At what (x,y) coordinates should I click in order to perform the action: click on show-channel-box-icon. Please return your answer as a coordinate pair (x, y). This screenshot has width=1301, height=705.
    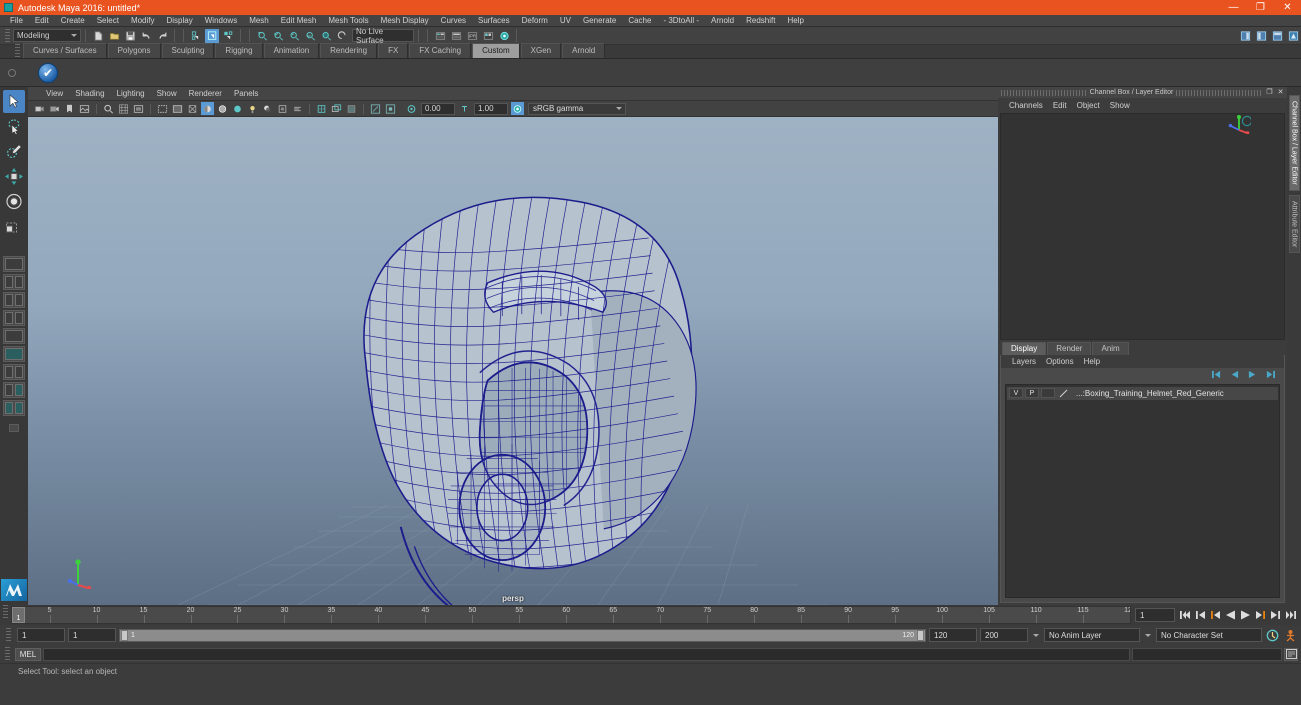
    Looking at the image, I should click on (1277, 36).